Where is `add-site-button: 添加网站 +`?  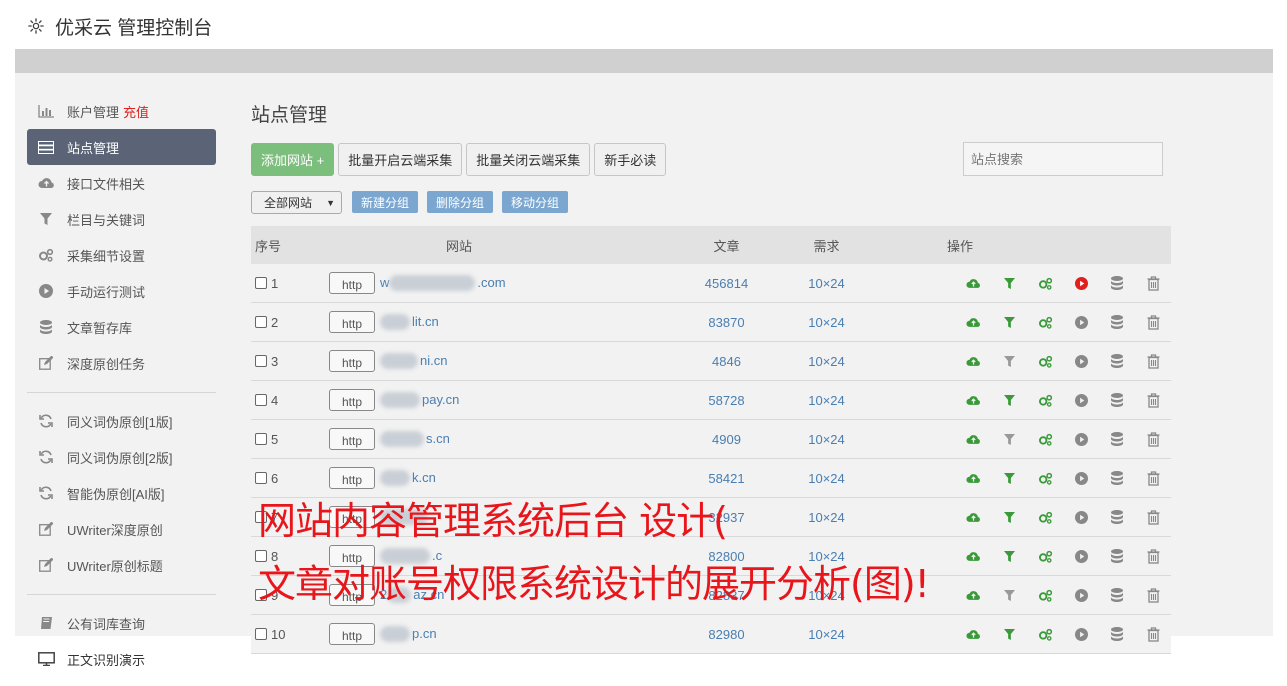 add-site-button: 添加网站 + is located at coordinates (293, 159).